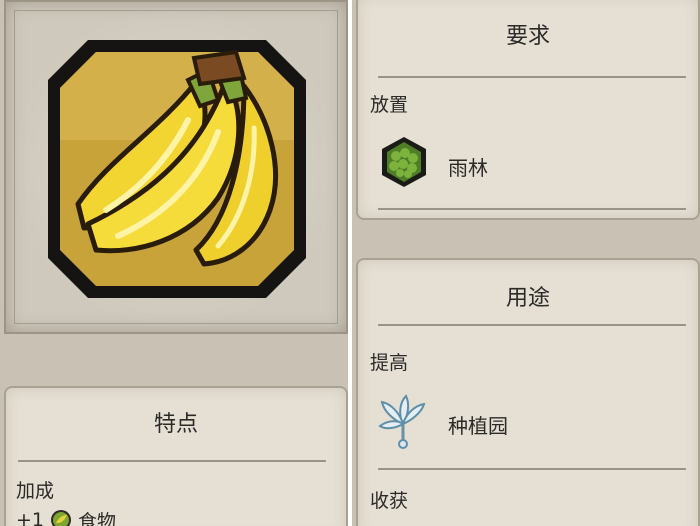  Describe the element at coordinates (468, 166) in the screenshot. I see `terrain-name: 雨林` at that location.